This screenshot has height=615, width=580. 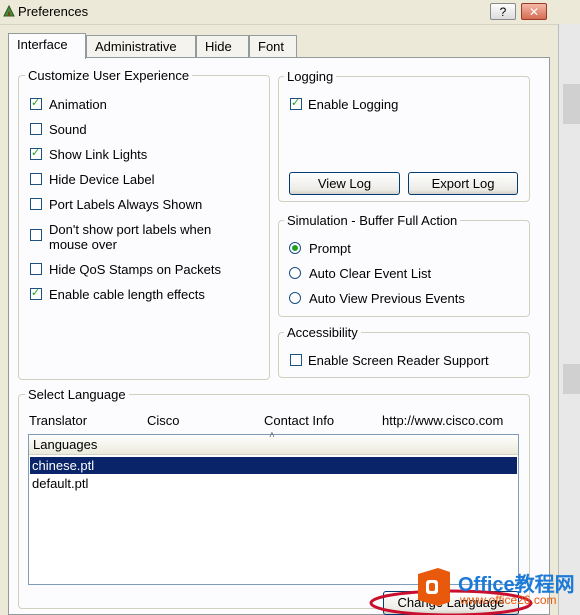 I want to click on tab-hide: Hide, so click(x=222, y=46).